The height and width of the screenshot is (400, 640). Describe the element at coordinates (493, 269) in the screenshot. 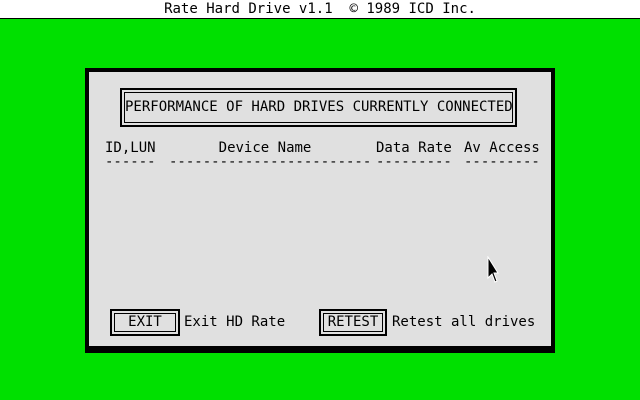

I see `mouse-pointer-icon` at that location.